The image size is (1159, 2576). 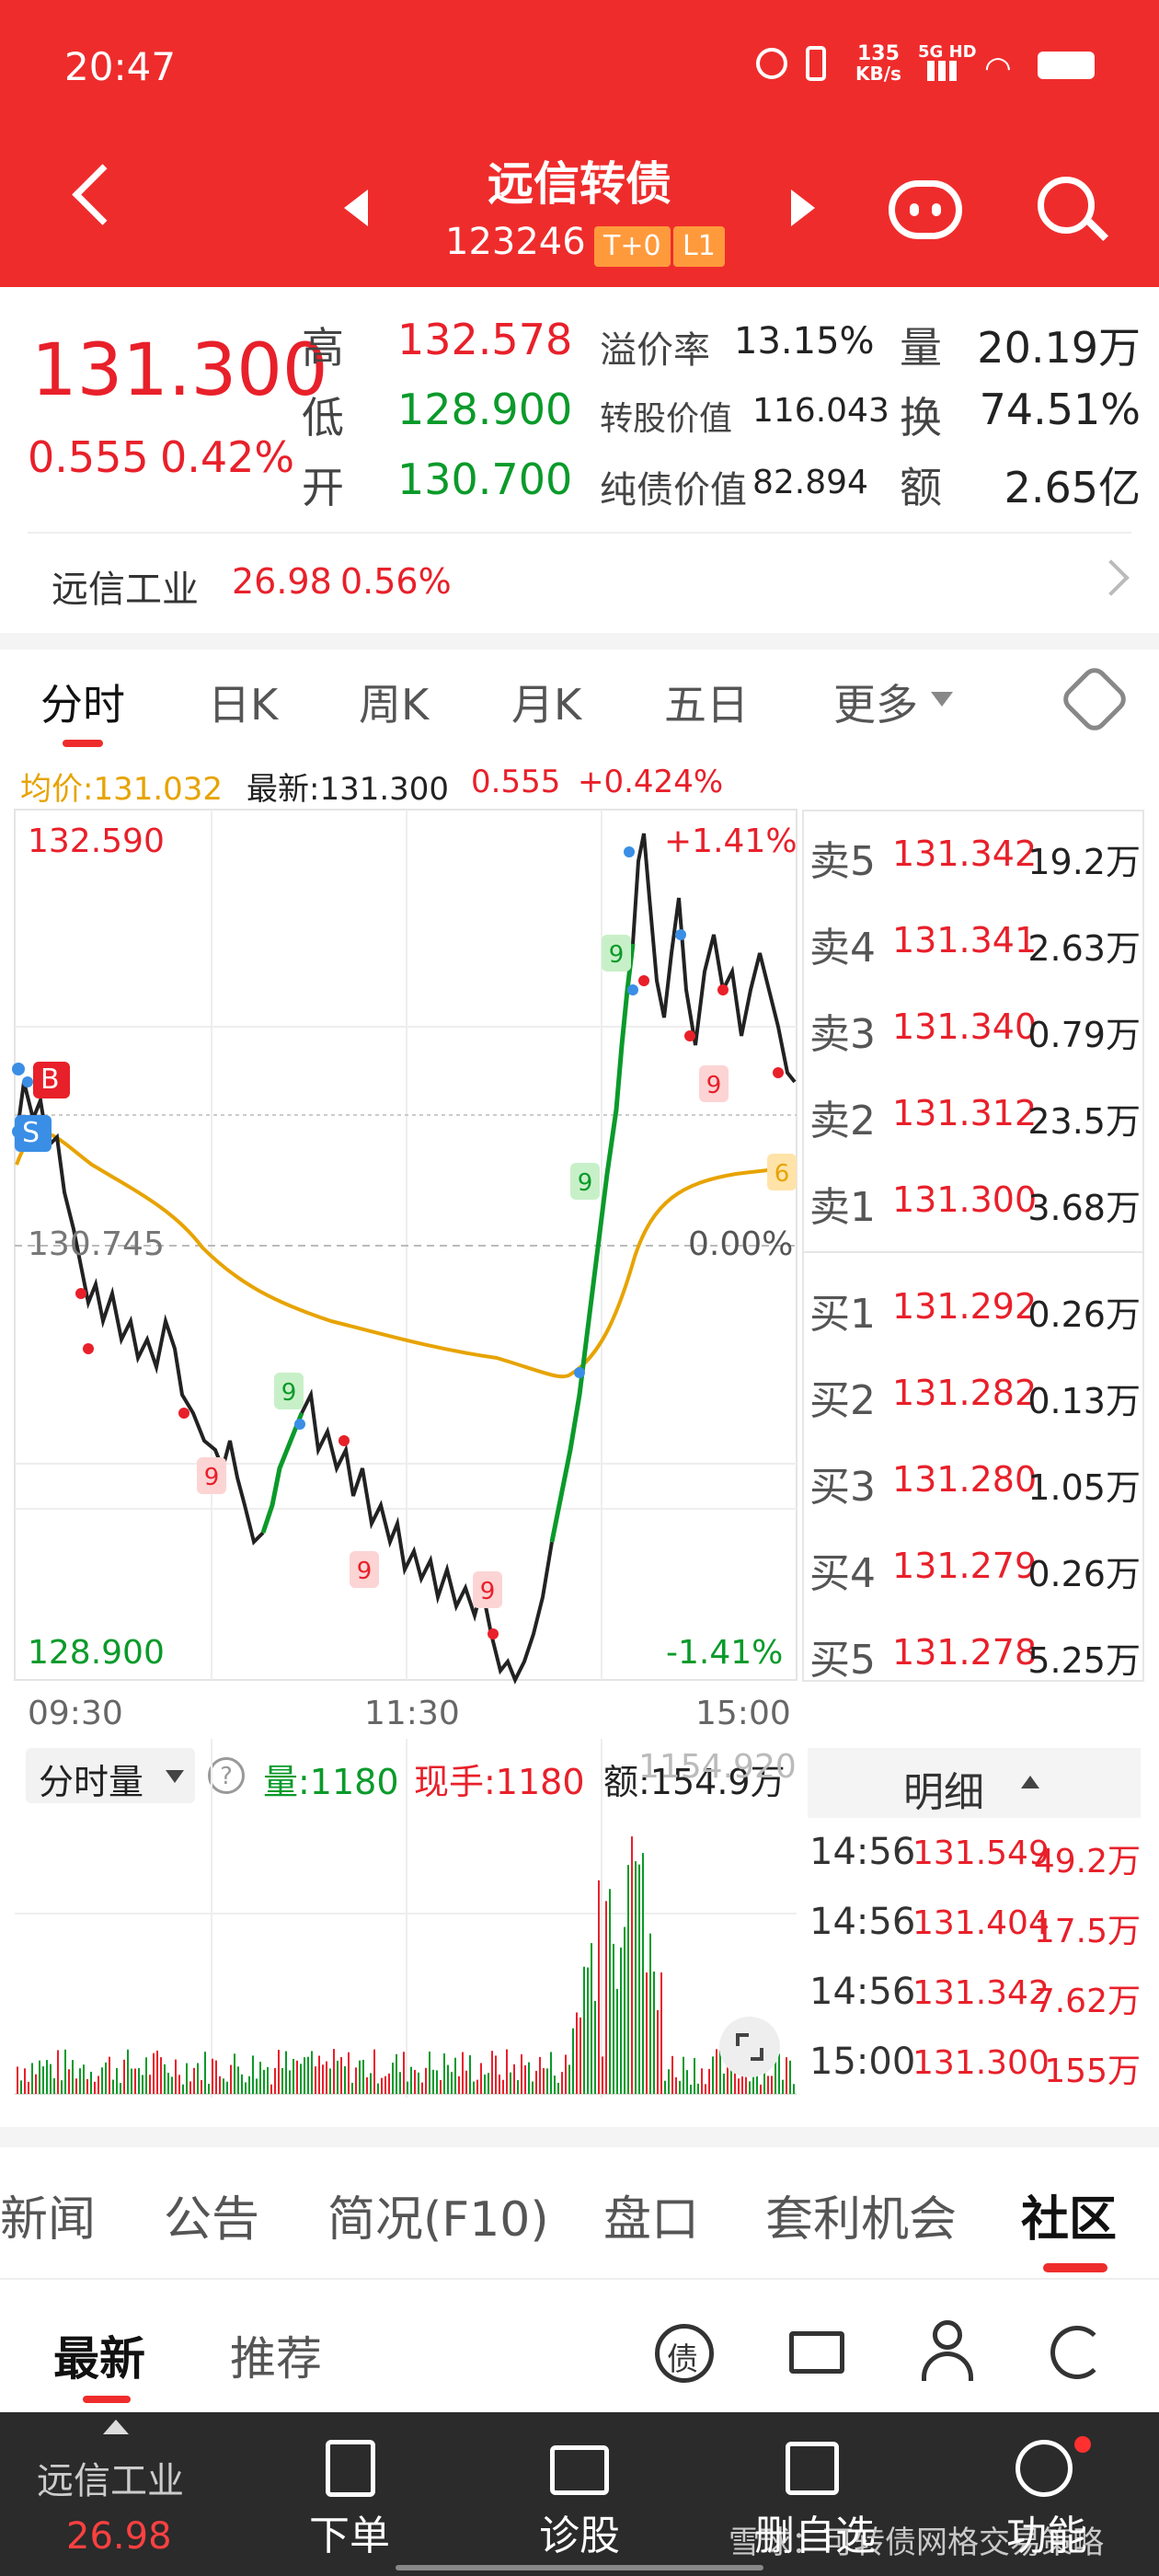 I want to click on order-volume: 1.05万, so click(x=1084, y=1487).